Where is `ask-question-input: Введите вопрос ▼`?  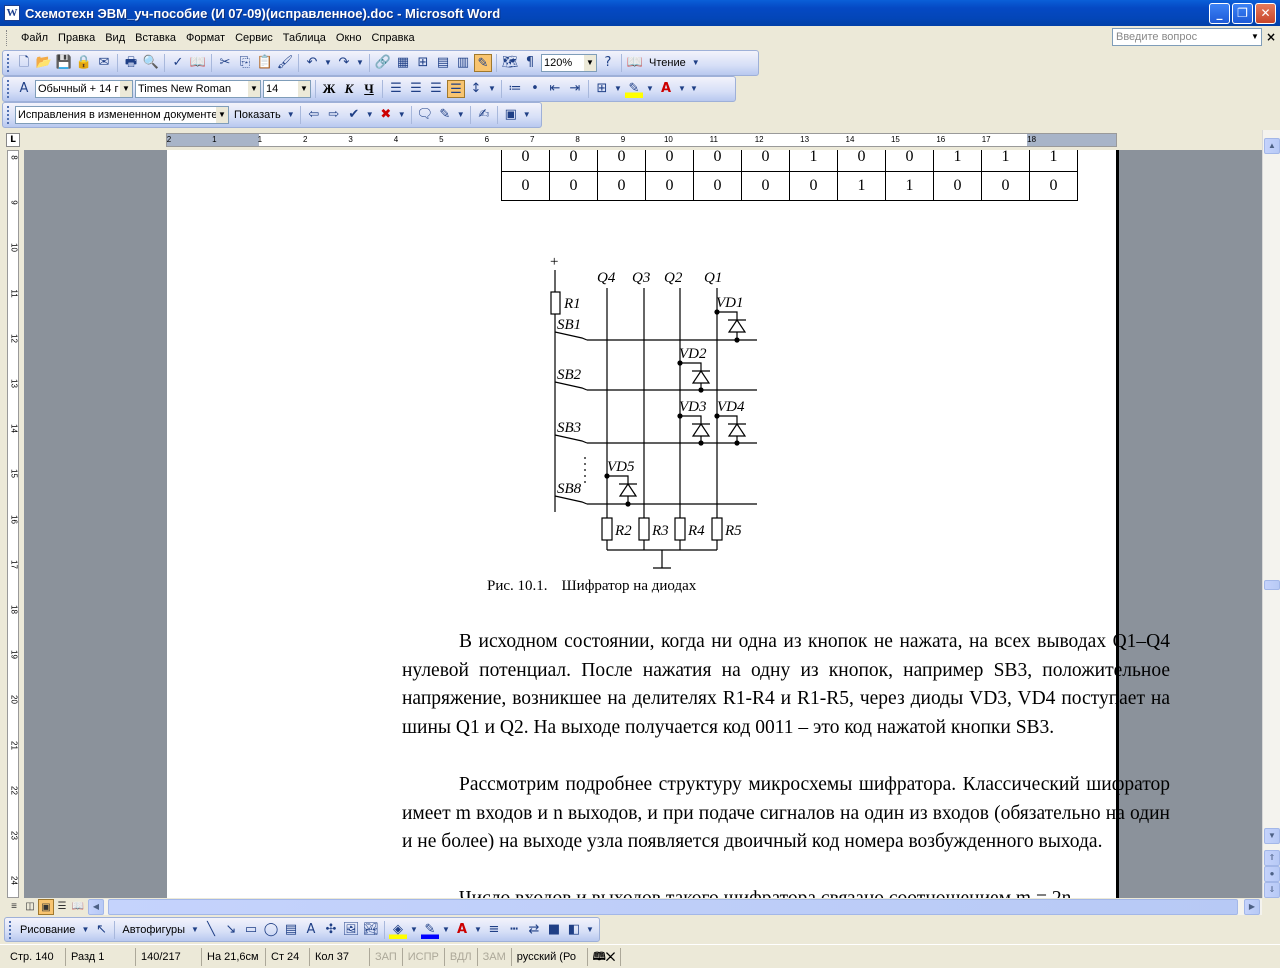
ask-question-input: Введите вопрос ▼ is located at coordinates (1187, 37).